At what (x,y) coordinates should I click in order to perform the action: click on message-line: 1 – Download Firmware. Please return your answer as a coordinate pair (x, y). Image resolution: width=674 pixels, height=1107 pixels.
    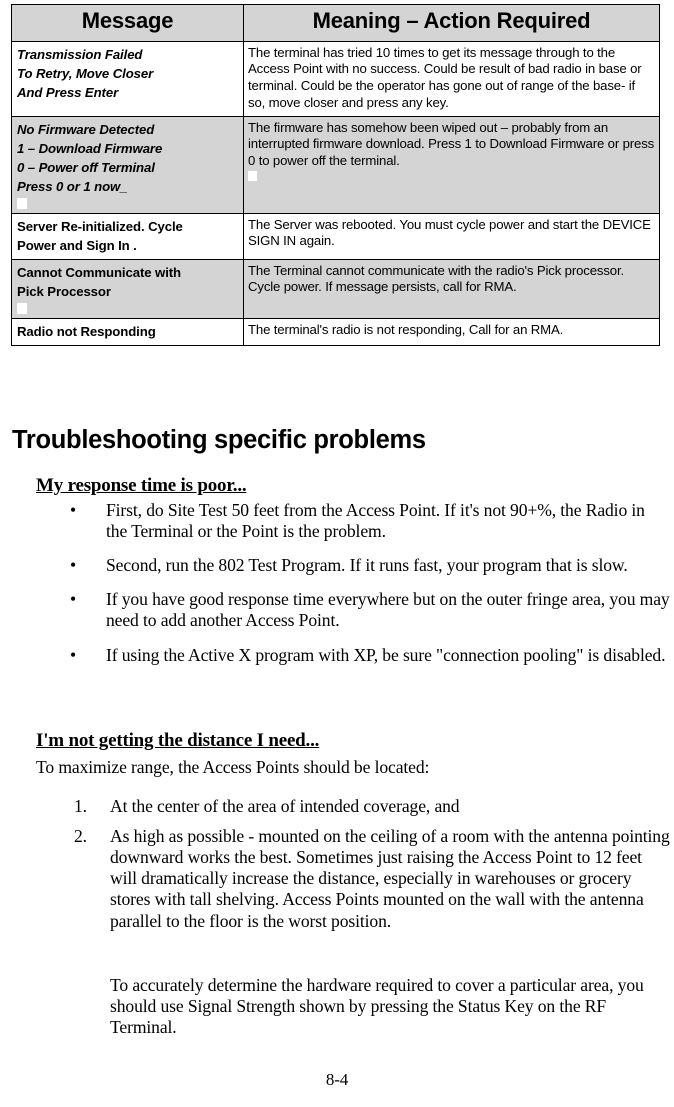
    Looking at the image, I should click on (90, 148).